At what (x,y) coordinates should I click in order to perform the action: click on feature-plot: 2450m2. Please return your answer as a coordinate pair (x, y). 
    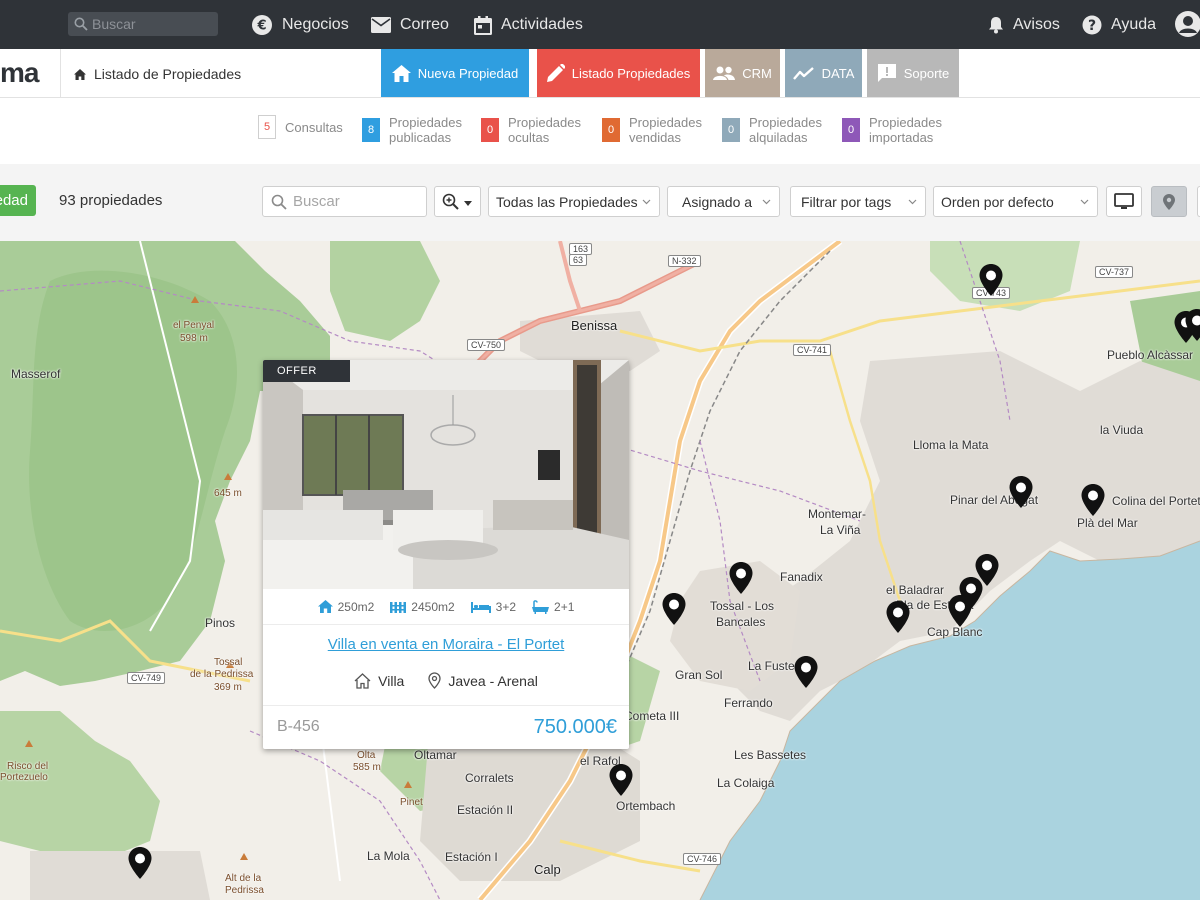
    Looking at the image, I should click on (422, 607).